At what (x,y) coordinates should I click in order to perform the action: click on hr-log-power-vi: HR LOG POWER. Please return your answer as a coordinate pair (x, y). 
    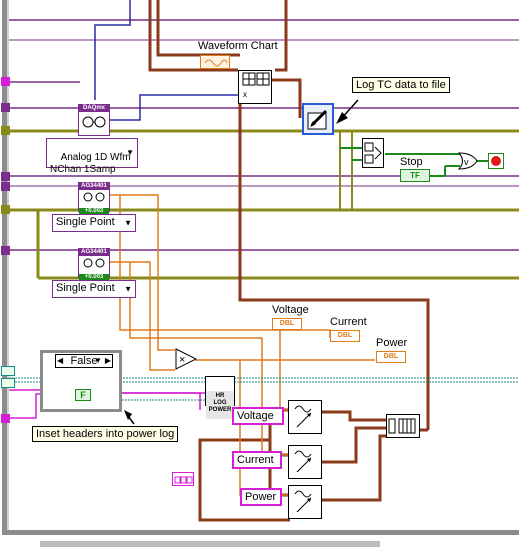
    Looking at the image, I should click on (220, 397).